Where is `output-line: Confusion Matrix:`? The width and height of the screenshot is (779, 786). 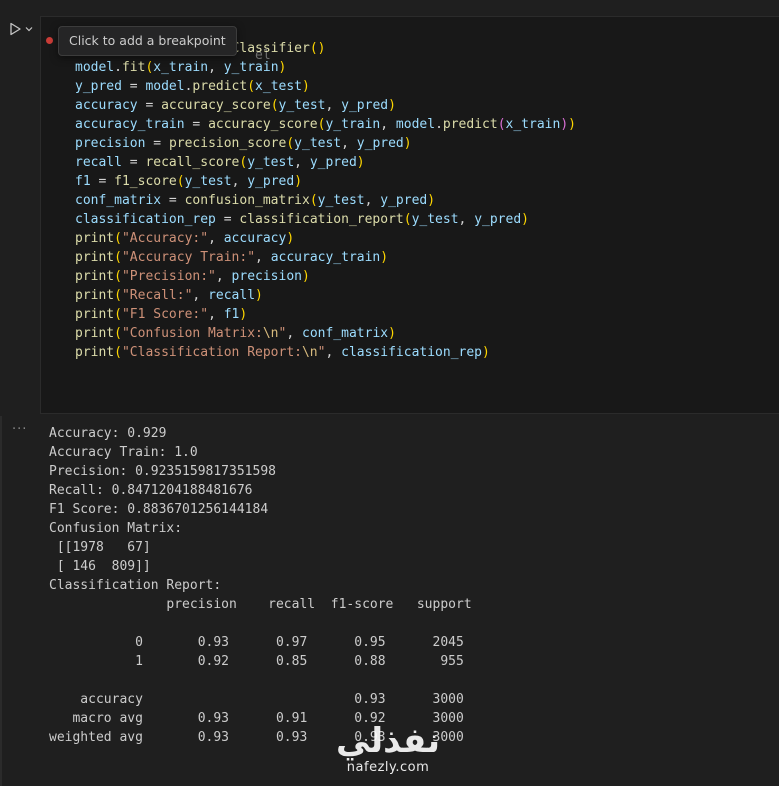 output-line: Confusion Matrix: is located at coordinates (116, 528).